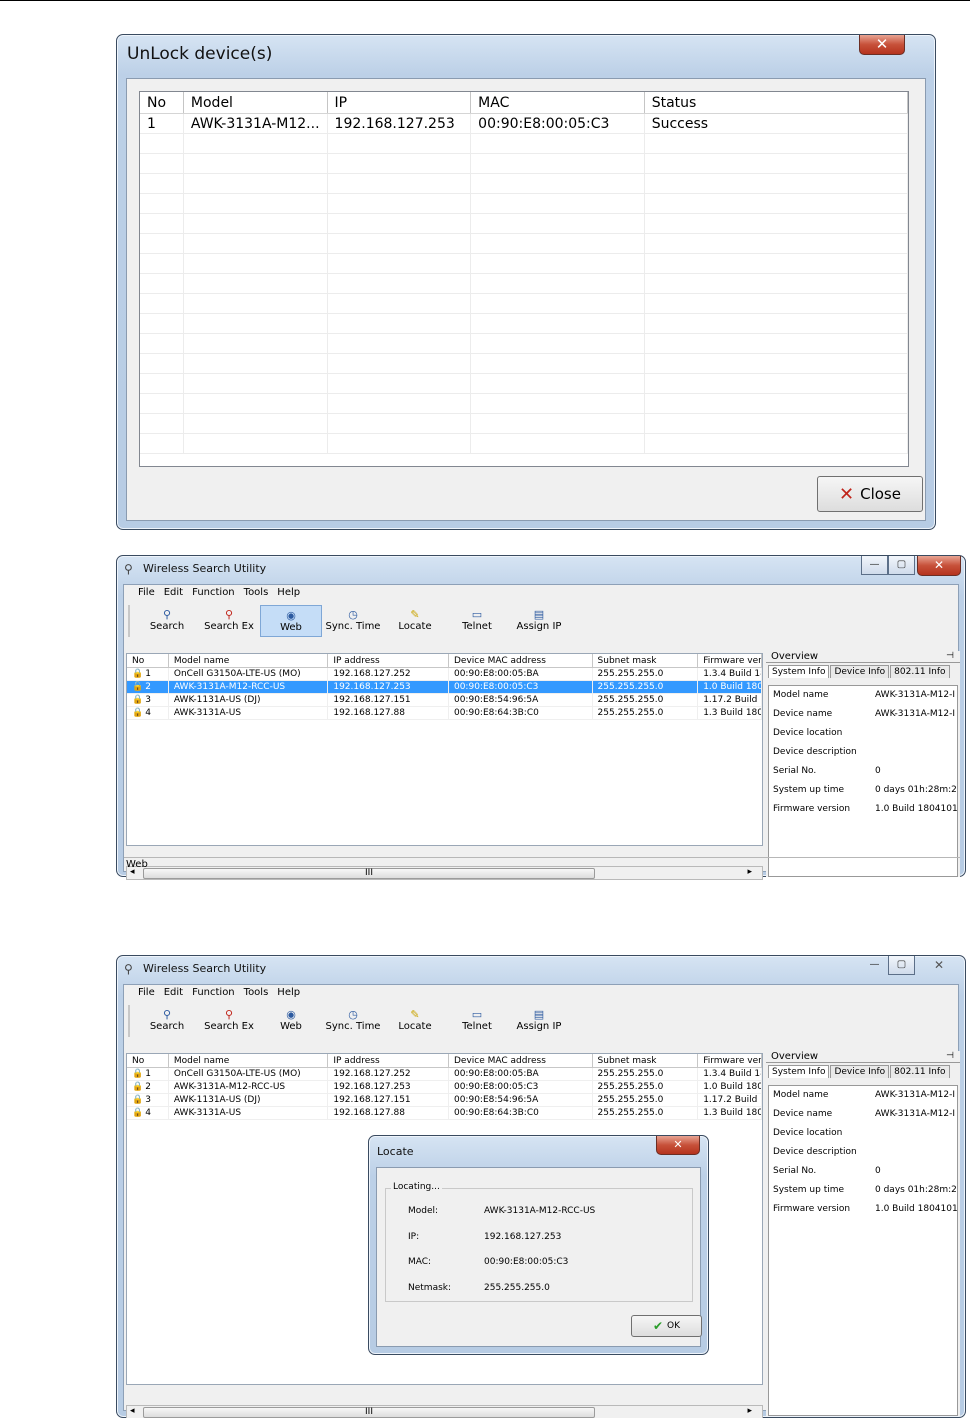 Image resolution: width=970 pixels, height=1418 pixels. Describe the element at coordinates (730, 1074) in the screenshot. I see `cell-firmware: 1.3.4 Build 18` at that location.